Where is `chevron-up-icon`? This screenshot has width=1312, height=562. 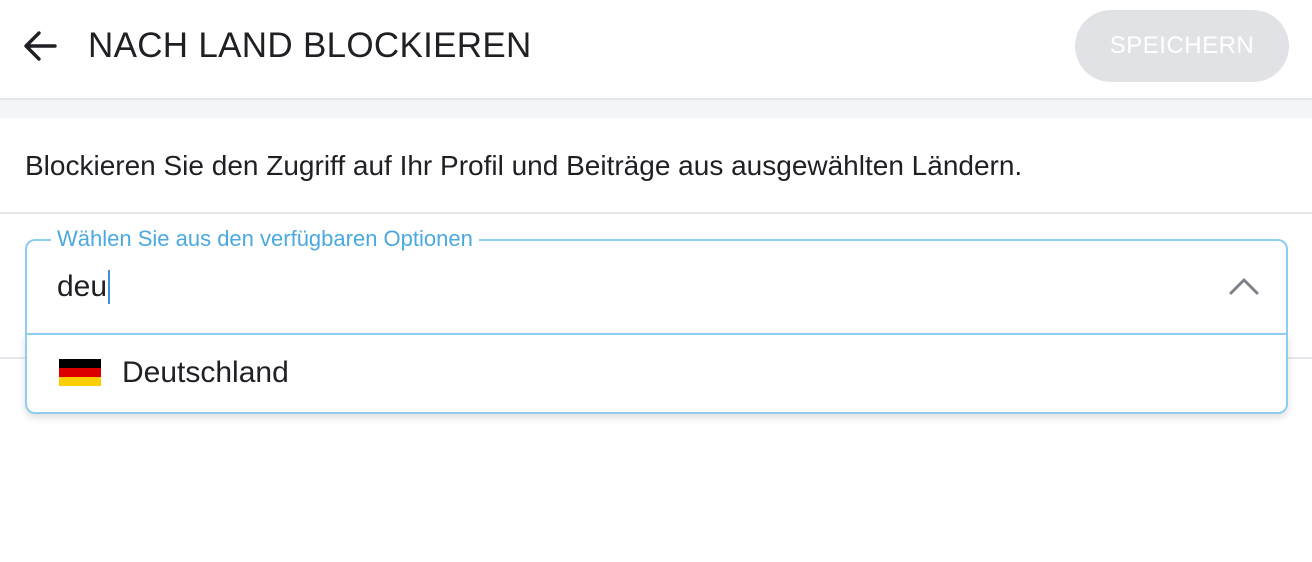 chevron-up-icon is located at coordinates (1244, 286).